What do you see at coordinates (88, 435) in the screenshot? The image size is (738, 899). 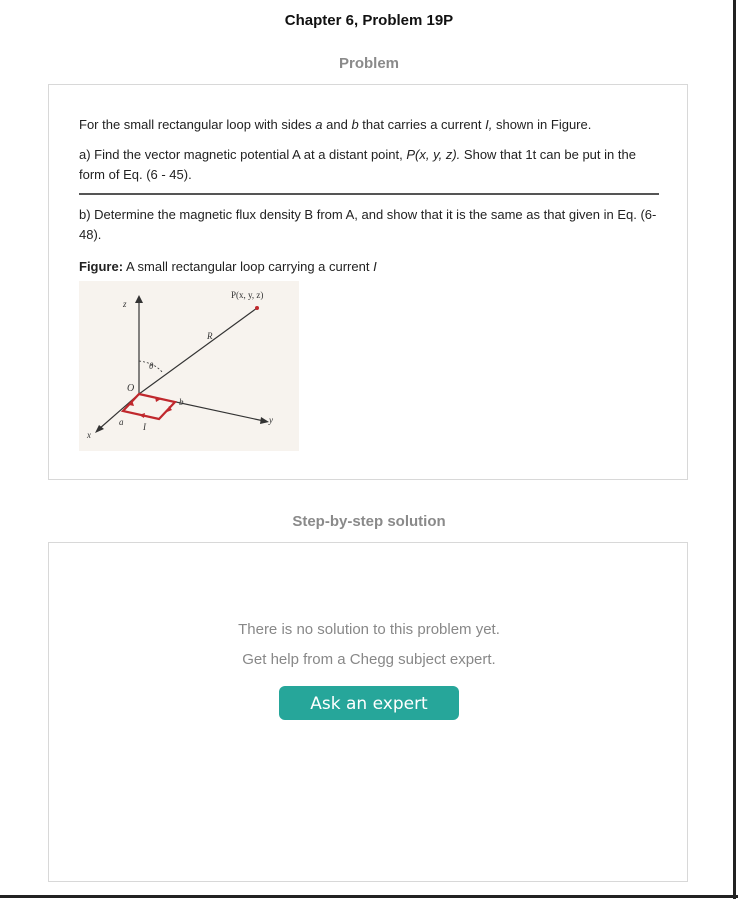 I see `x-label: x` at bounding box center [88, 435].